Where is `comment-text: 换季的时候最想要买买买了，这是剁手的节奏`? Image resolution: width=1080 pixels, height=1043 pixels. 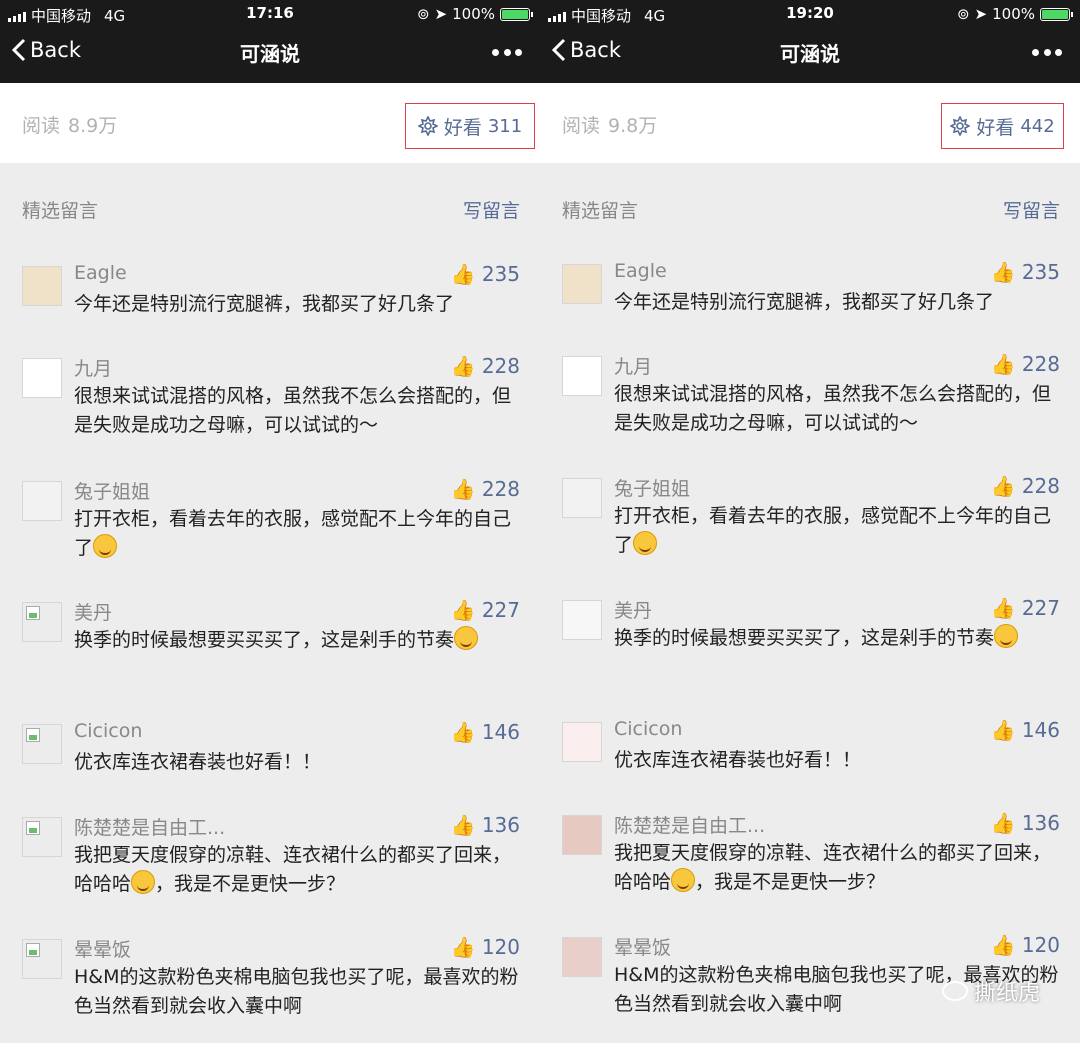
comment-text: 换季的时候最想要买买买了，这是剁手的节奏 is located at coordinates (297, 640).